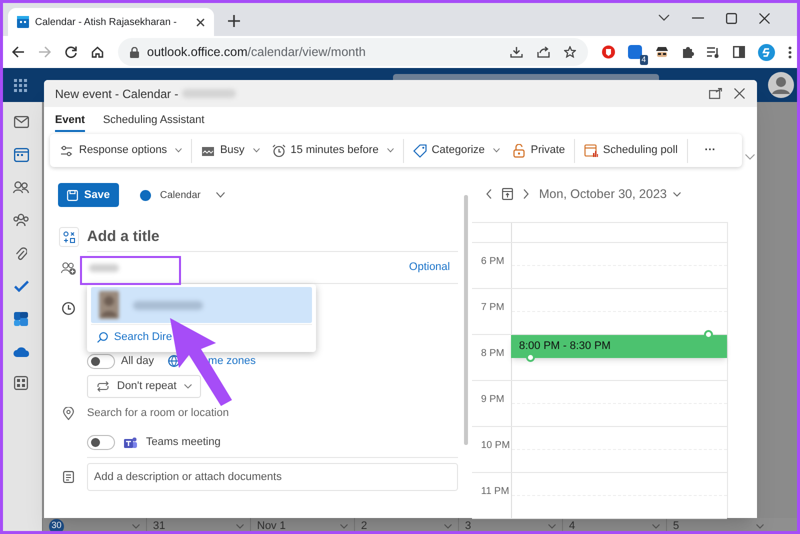 Image resolution: width=800 pixels, height=534 pixels. I want to click on title-field: Add a title, so click(272, 237).